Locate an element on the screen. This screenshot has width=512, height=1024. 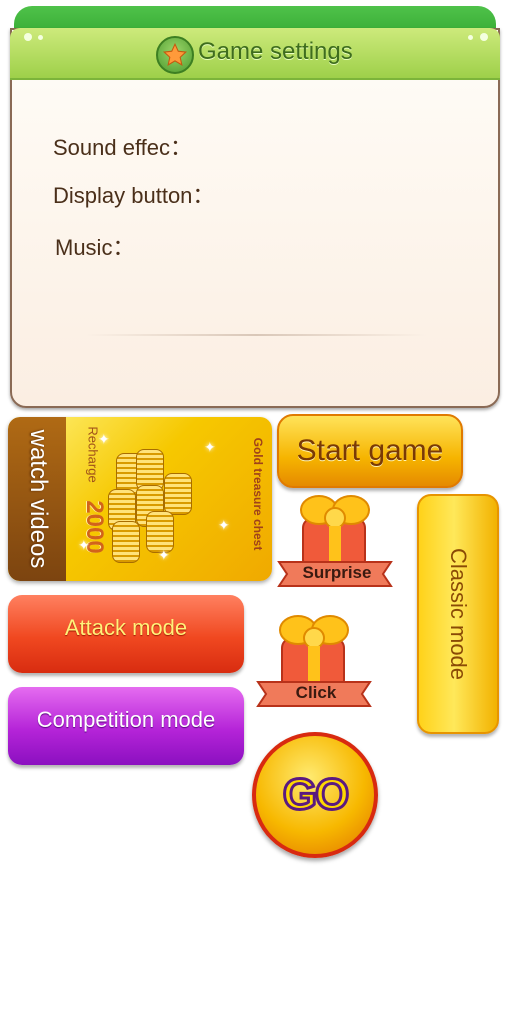
header-dot-right is located at coordinates (484, 37).